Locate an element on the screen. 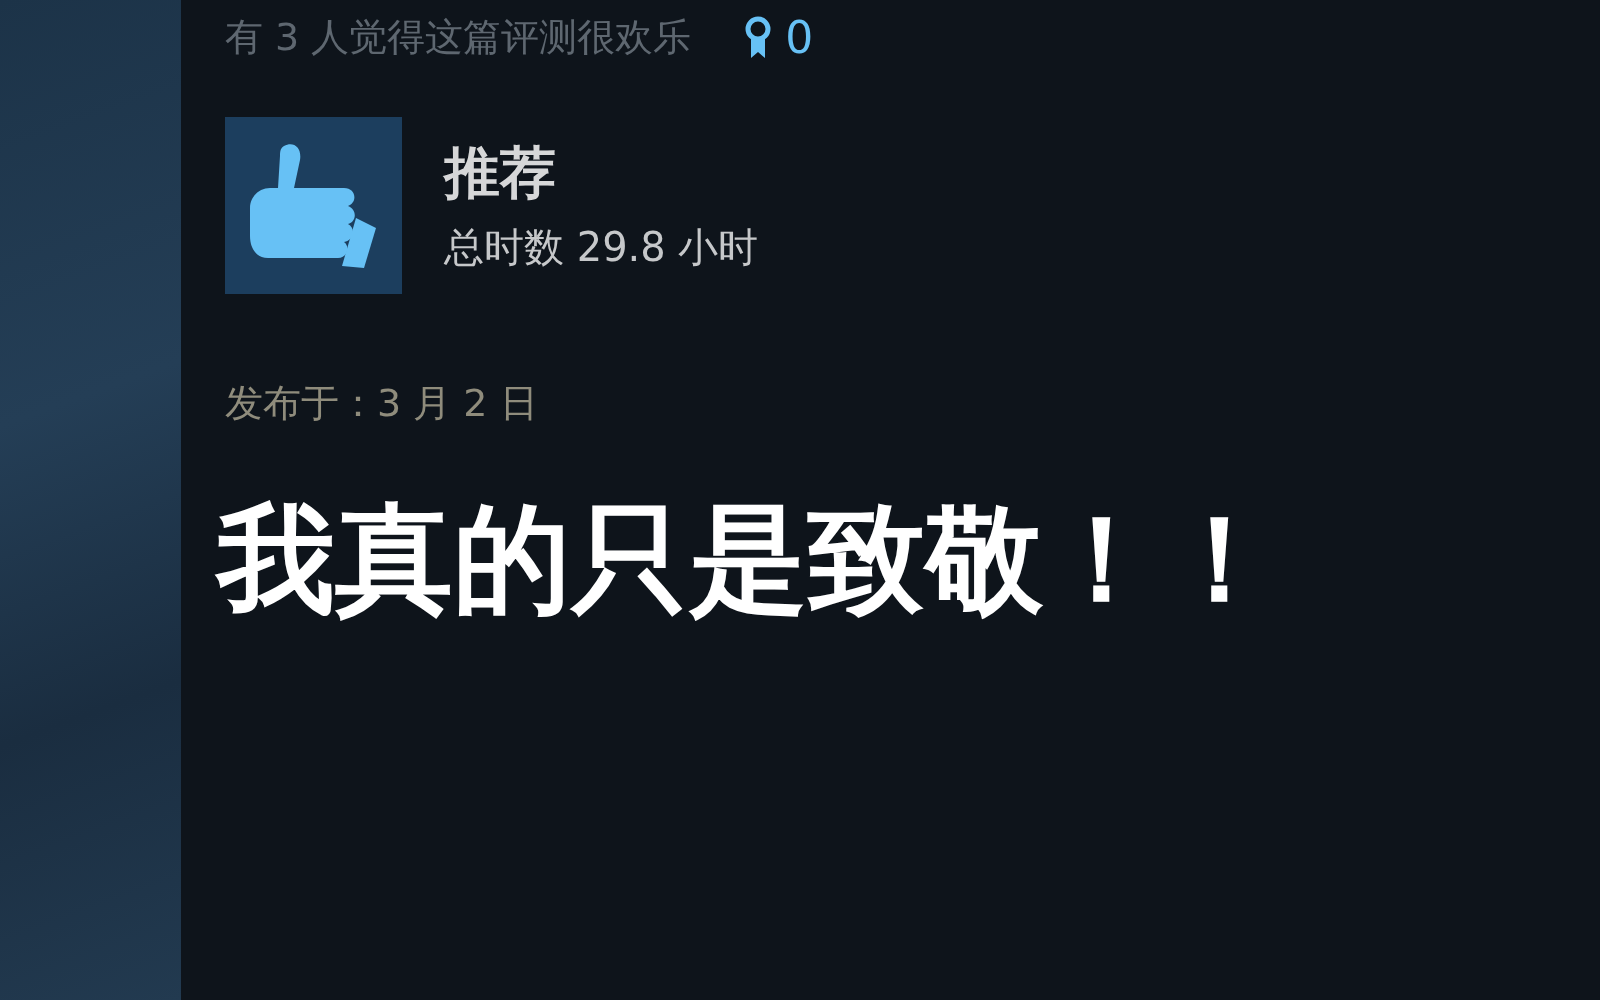 The image size is (1600, 1000). award-icon is located at coordinates (758, 37).